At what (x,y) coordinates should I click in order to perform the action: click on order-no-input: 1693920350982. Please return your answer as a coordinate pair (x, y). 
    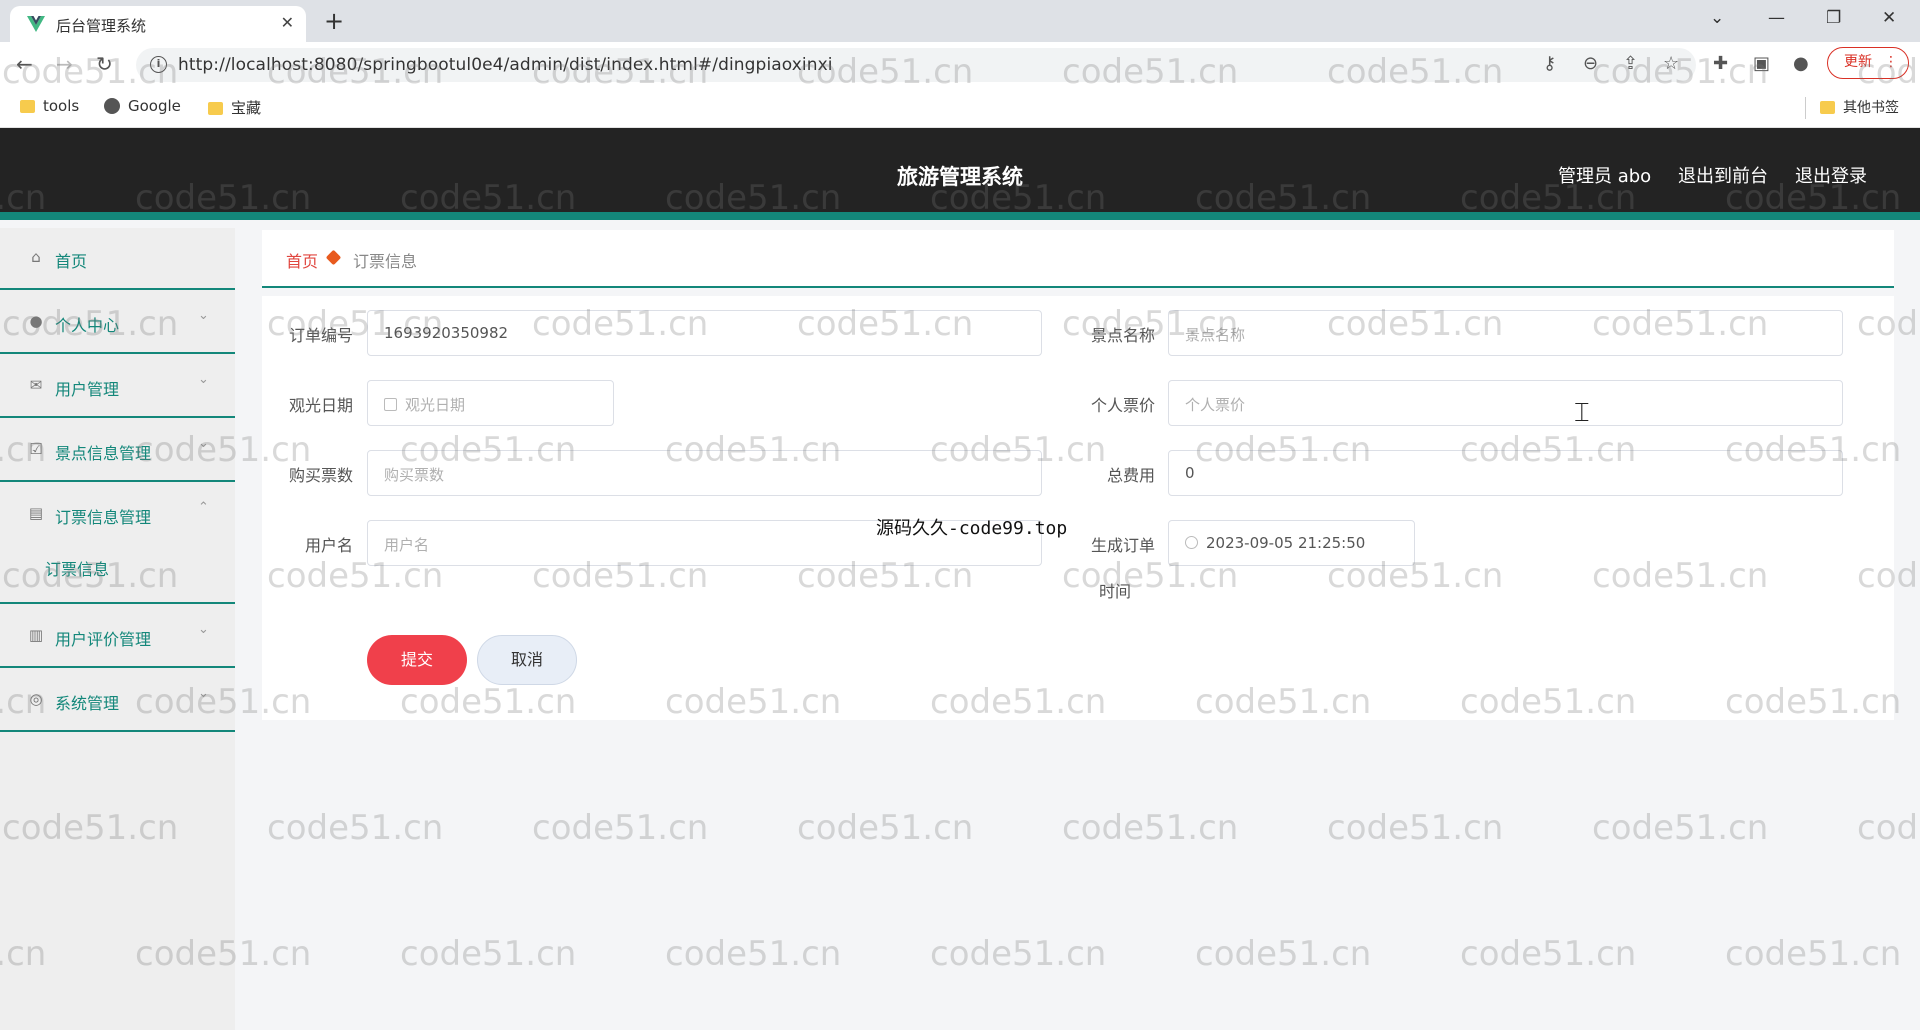
    Looking at the image, I should click on (704, 333).